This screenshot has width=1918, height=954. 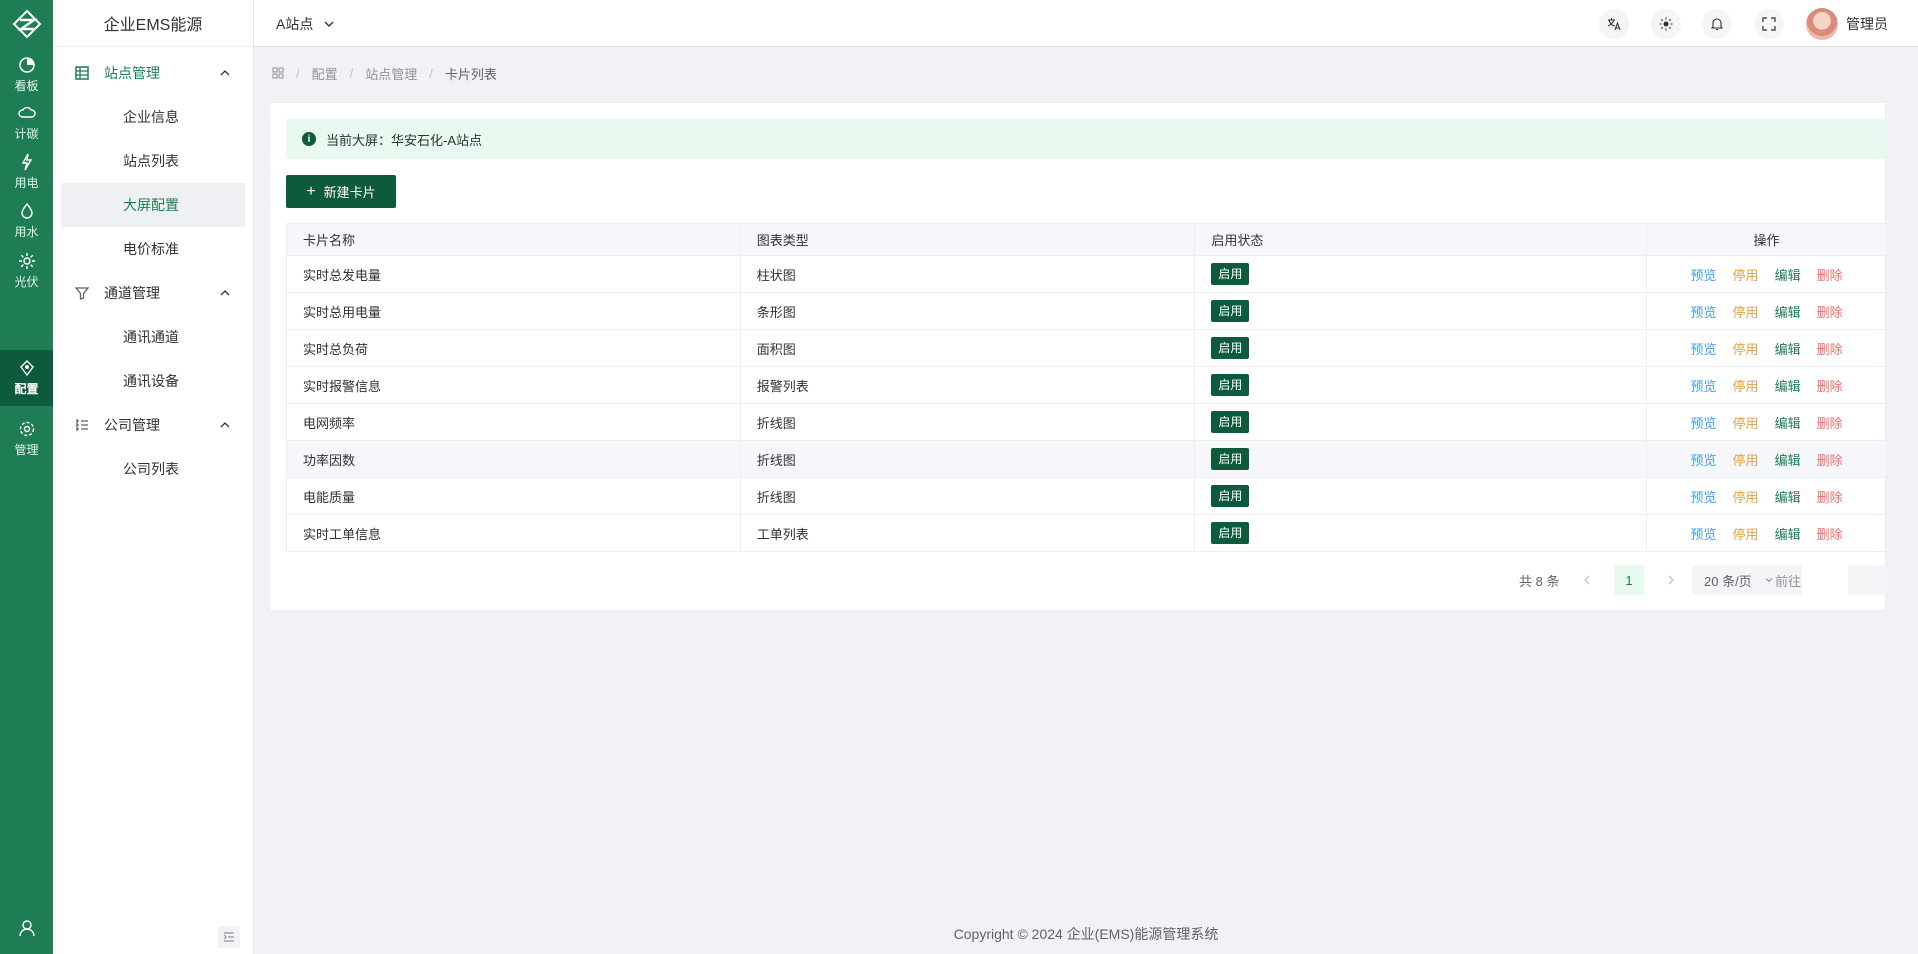 I want to click on next-page-button, so click(x=1671, y=580).